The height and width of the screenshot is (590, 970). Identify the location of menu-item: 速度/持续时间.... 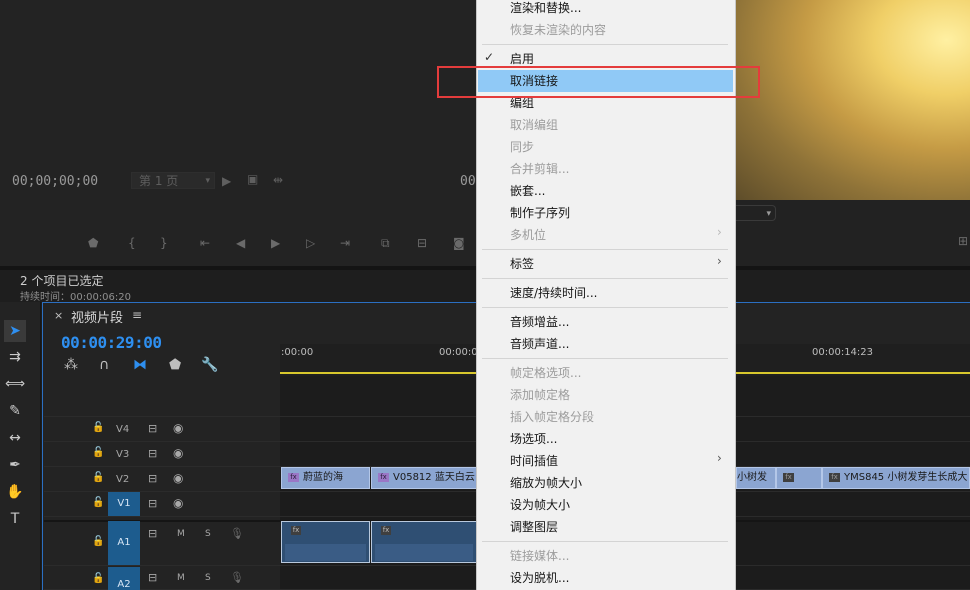
(554, 292).